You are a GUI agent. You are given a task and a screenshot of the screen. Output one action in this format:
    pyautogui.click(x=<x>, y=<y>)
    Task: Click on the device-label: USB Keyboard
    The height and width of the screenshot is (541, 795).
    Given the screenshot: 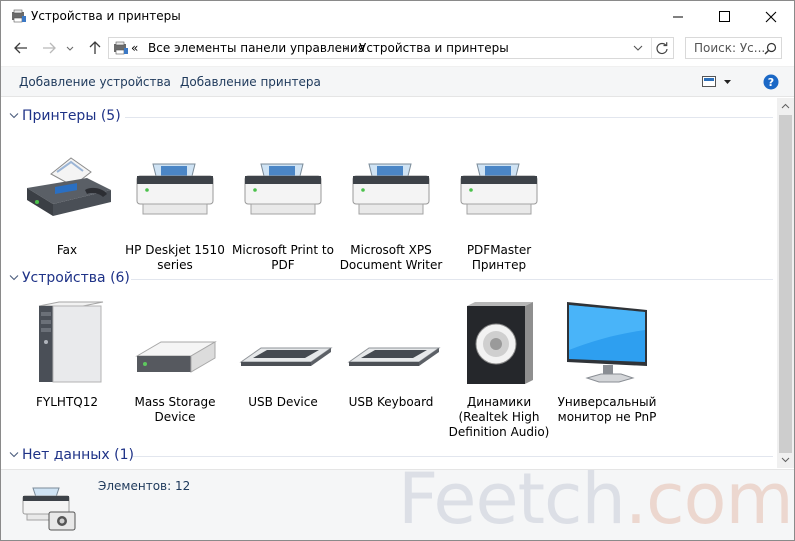 What is the action you would take?
    pyautogui.click(x=391, y=402)
    